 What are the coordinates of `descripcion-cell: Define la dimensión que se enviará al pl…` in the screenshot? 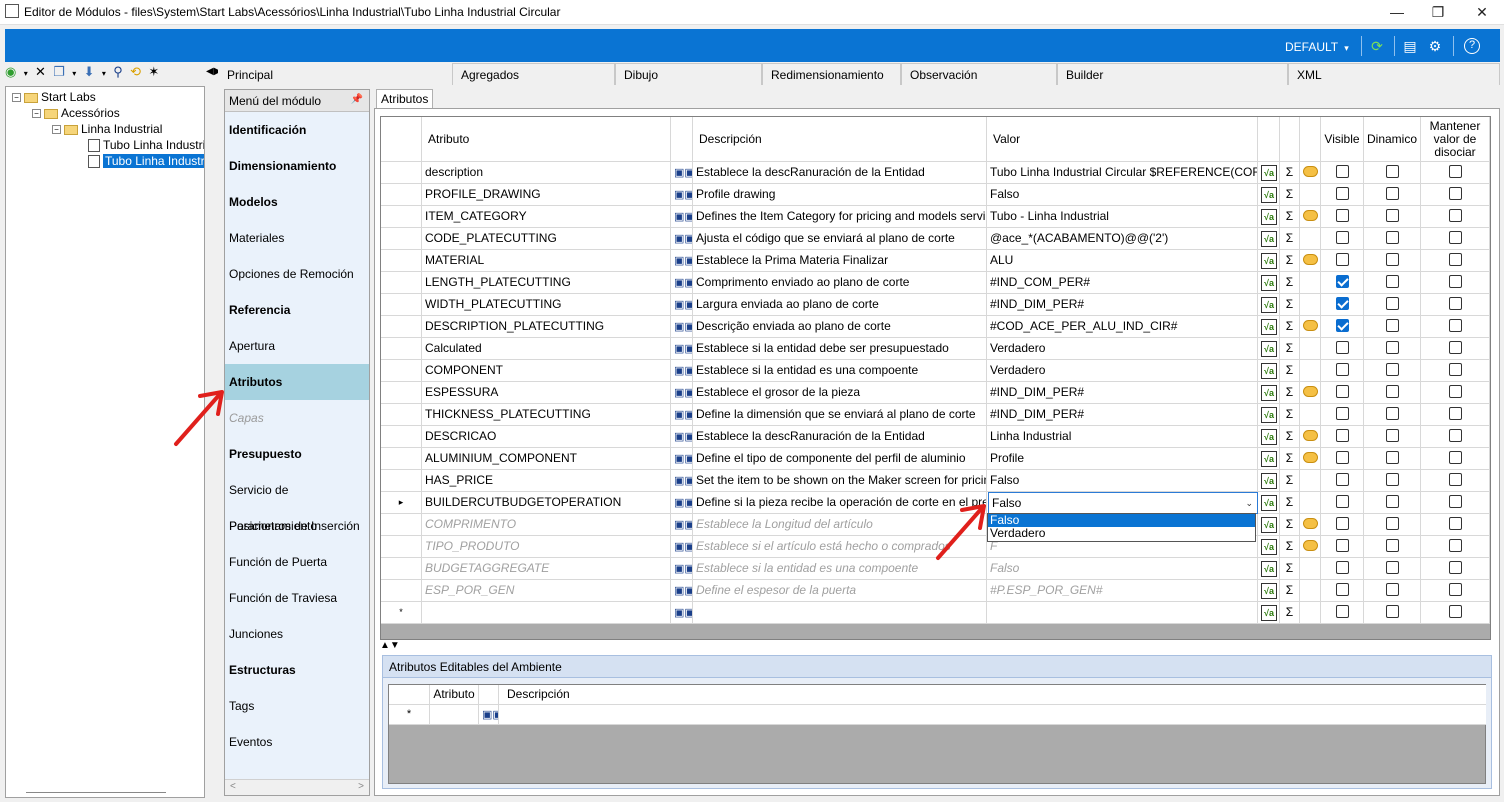 It's located at (840, 414).